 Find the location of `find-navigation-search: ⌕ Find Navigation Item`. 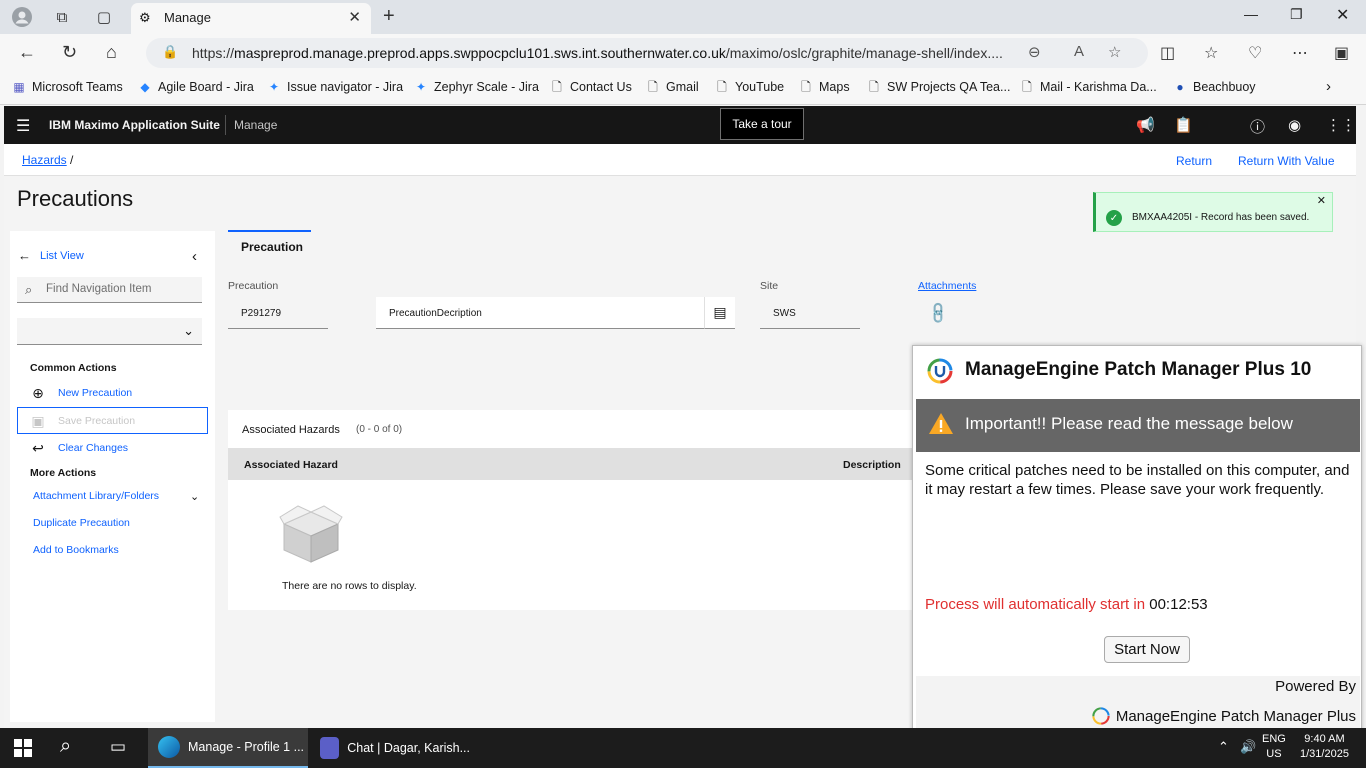

find-navigation-search: ⌕ Find Navigation Item is located at coordinates (109, 290).